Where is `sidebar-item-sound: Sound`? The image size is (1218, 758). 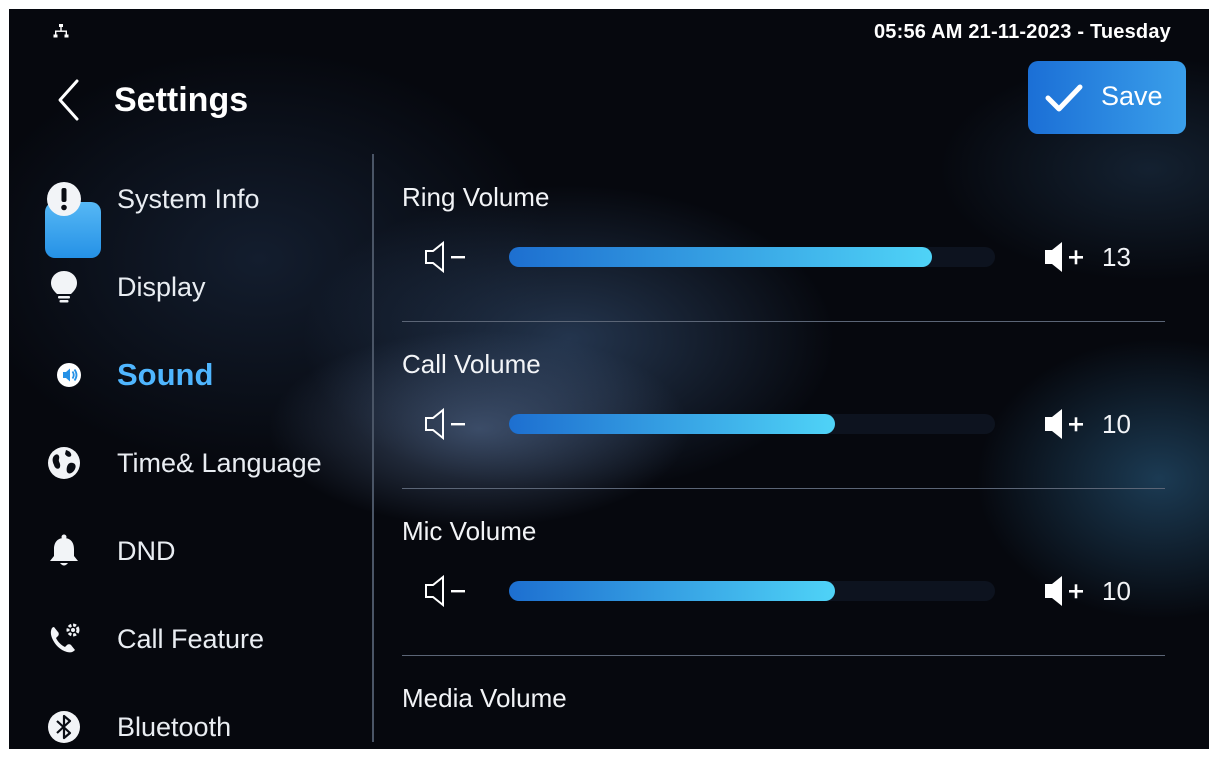 sidebar-item-sound: Sound is located at coordinates (190, 375).